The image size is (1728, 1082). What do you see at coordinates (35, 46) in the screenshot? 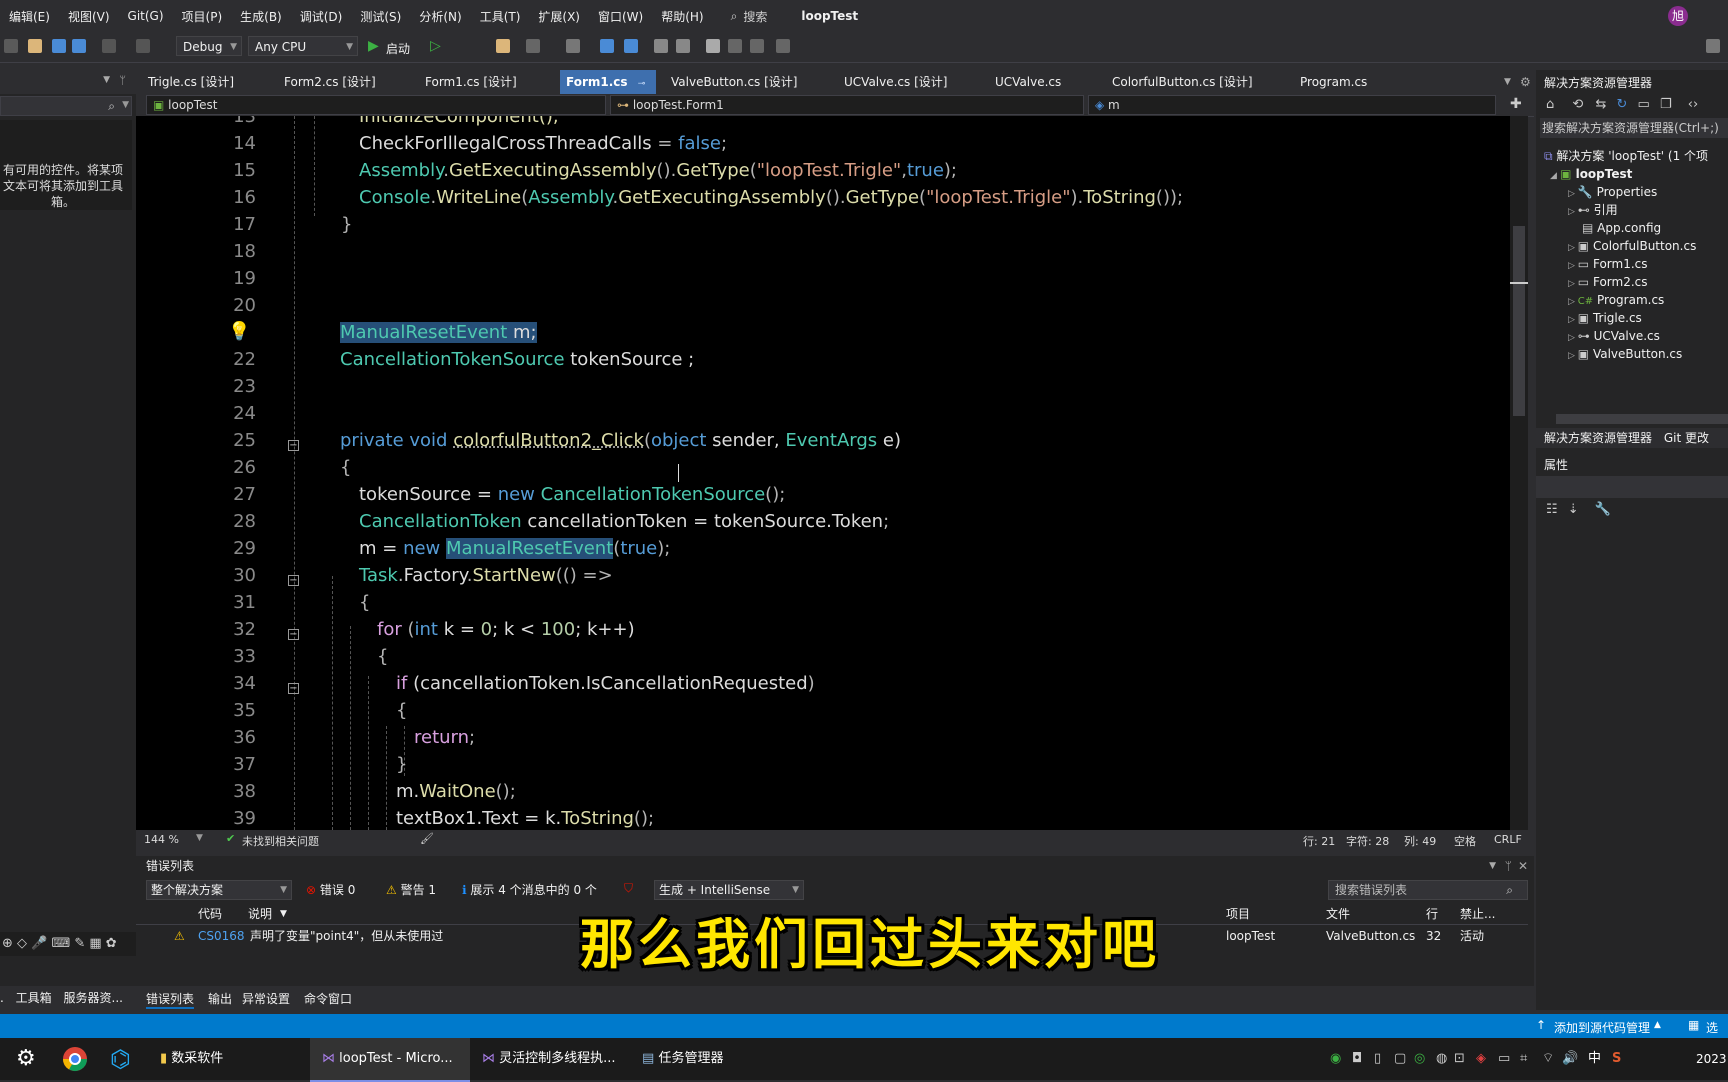
I see `open-folder-icon` at bounding box center [35, 46].